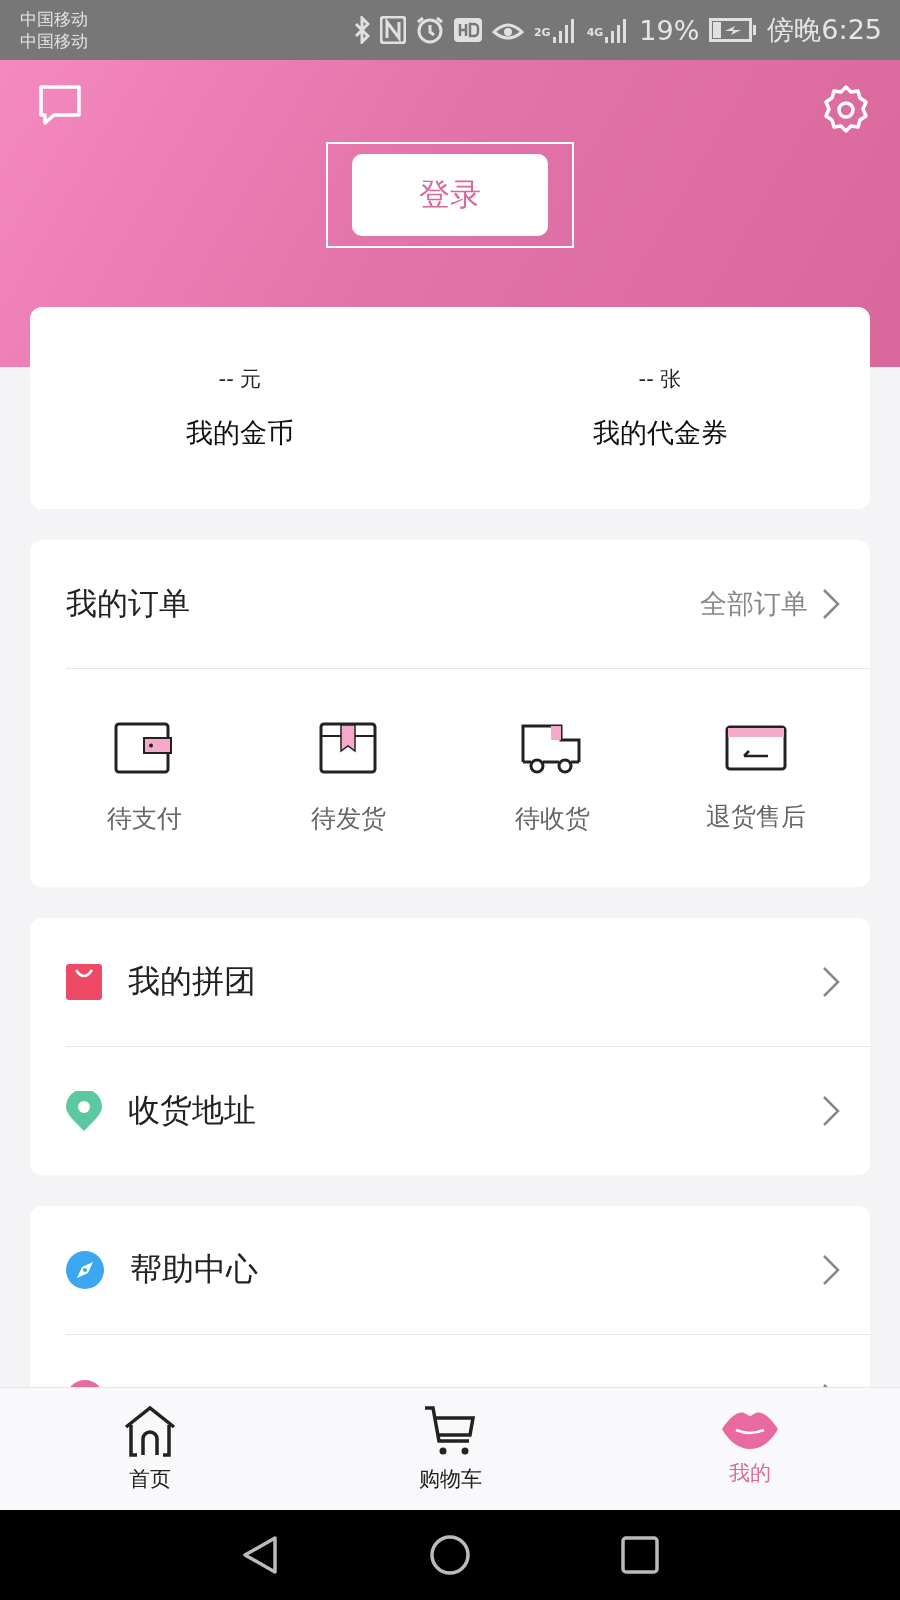 This screenshot has width=900, height=1600. What do you see at coordinates (595, 32) in the screenshot?
I see `network-type: 4G` at bounding box center [595, 32].